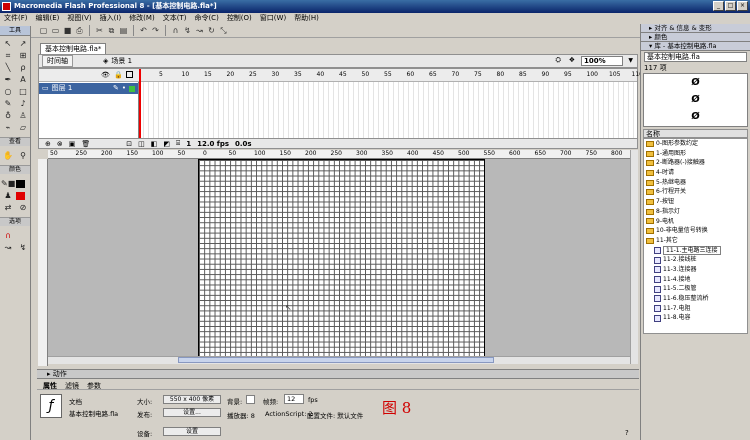  I want to click on library-item: 11-1.主电路三连接, so click(695, 250).